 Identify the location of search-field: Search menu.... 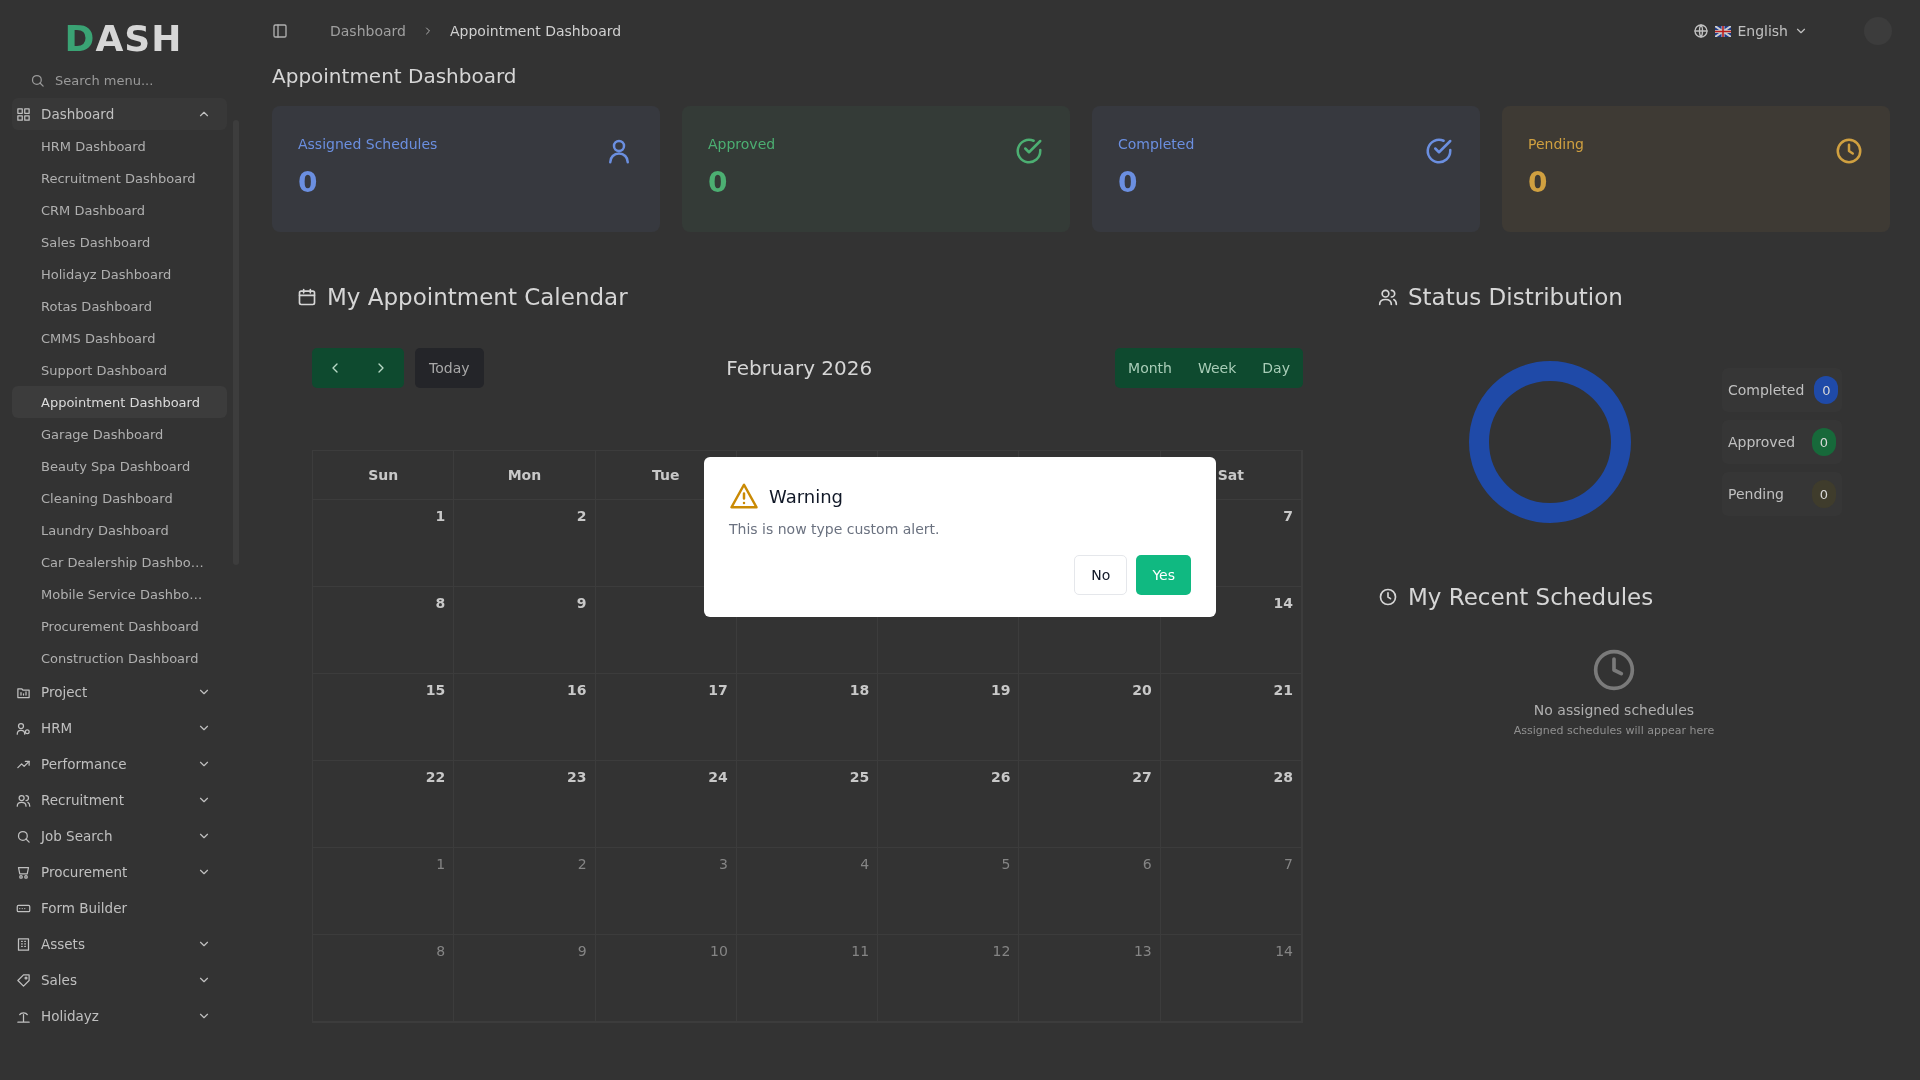
(115, 80).